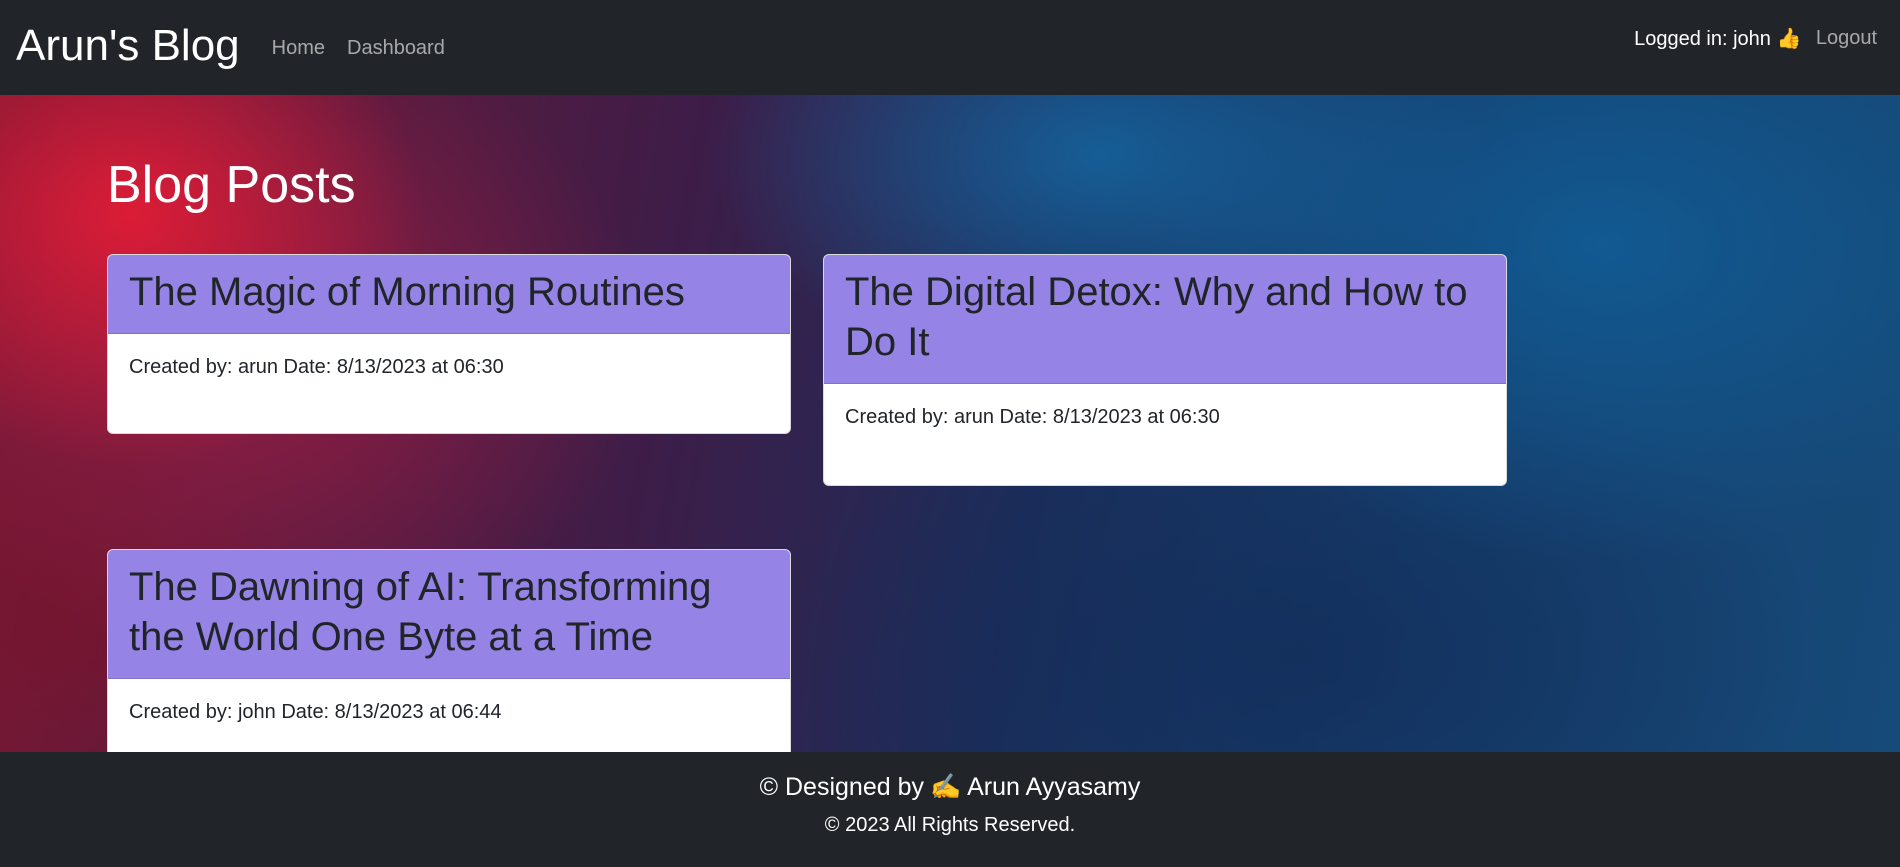 The width and height of the screenshot is (1900, 867). Describe the element at coordinates (1789, 39) in the screenshot. I see `thumbs-up-icon: 👍` at that location.